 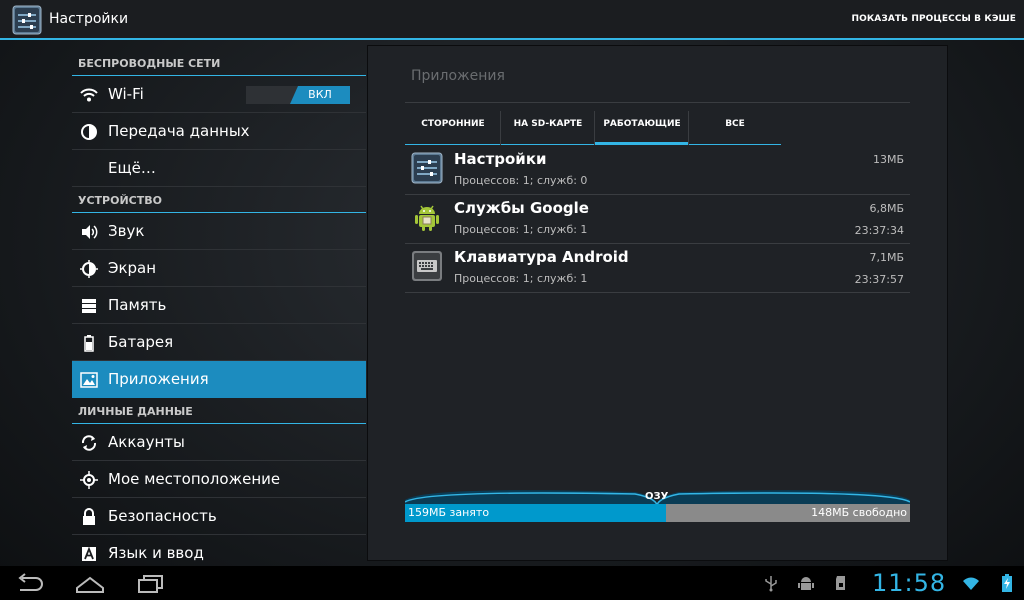 I want to click on battery-icon, so click(x=89, y=343).